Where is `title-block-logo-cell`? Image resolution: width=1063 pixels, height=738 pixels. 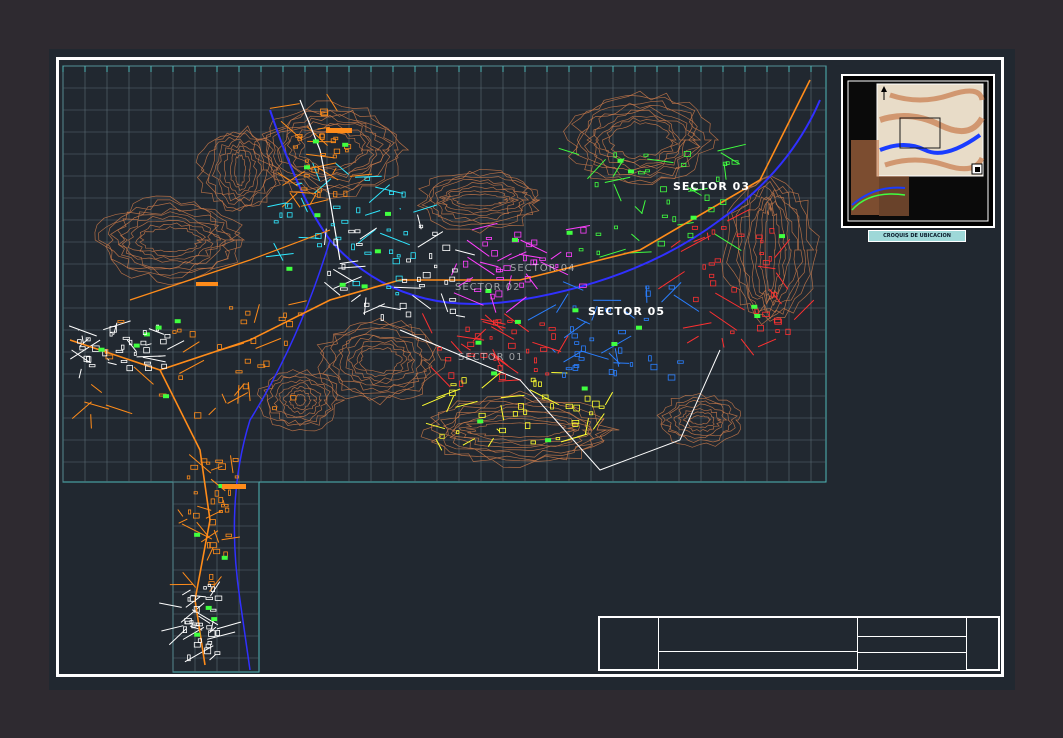 title-block-logo-cell is located at coordinates (629, 643).